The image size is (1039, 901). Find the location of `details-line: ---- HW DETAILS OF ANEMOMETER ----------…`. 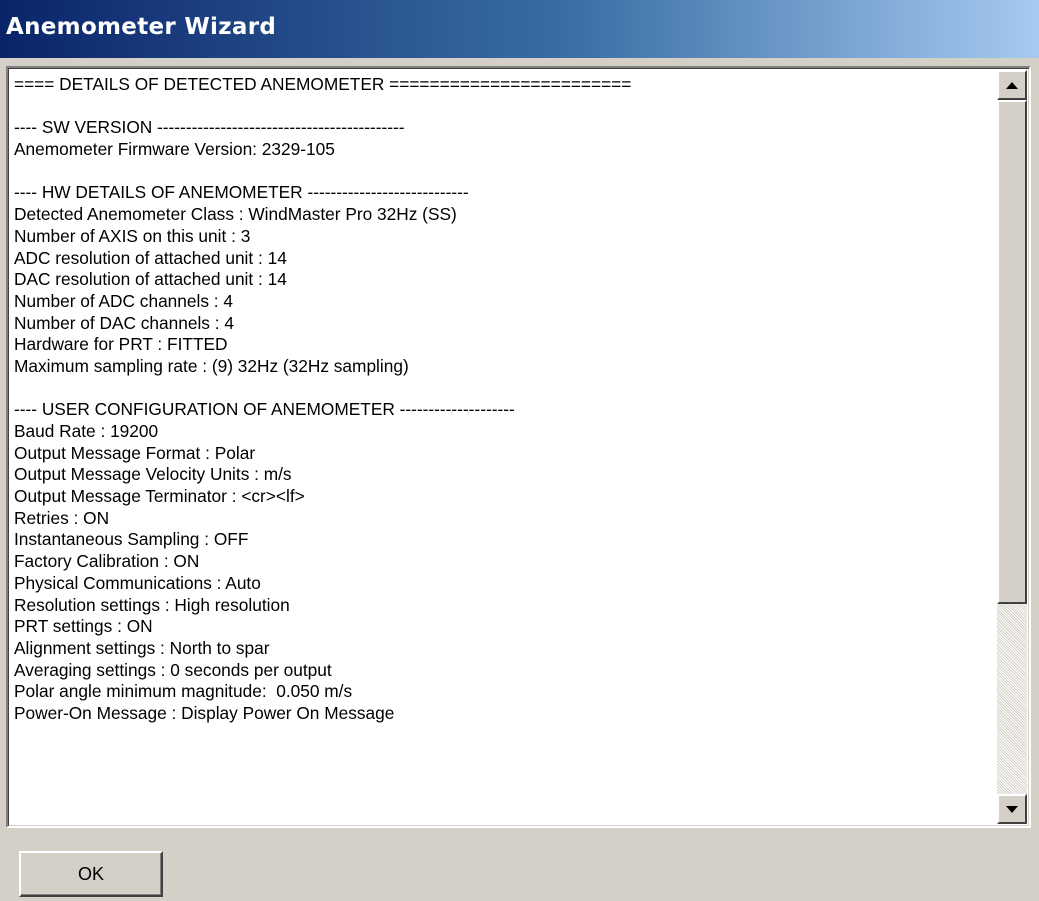

details-line: ---- HW DETAILS OF ANEMOMETER ----------… is located at coordinates (241, 192).